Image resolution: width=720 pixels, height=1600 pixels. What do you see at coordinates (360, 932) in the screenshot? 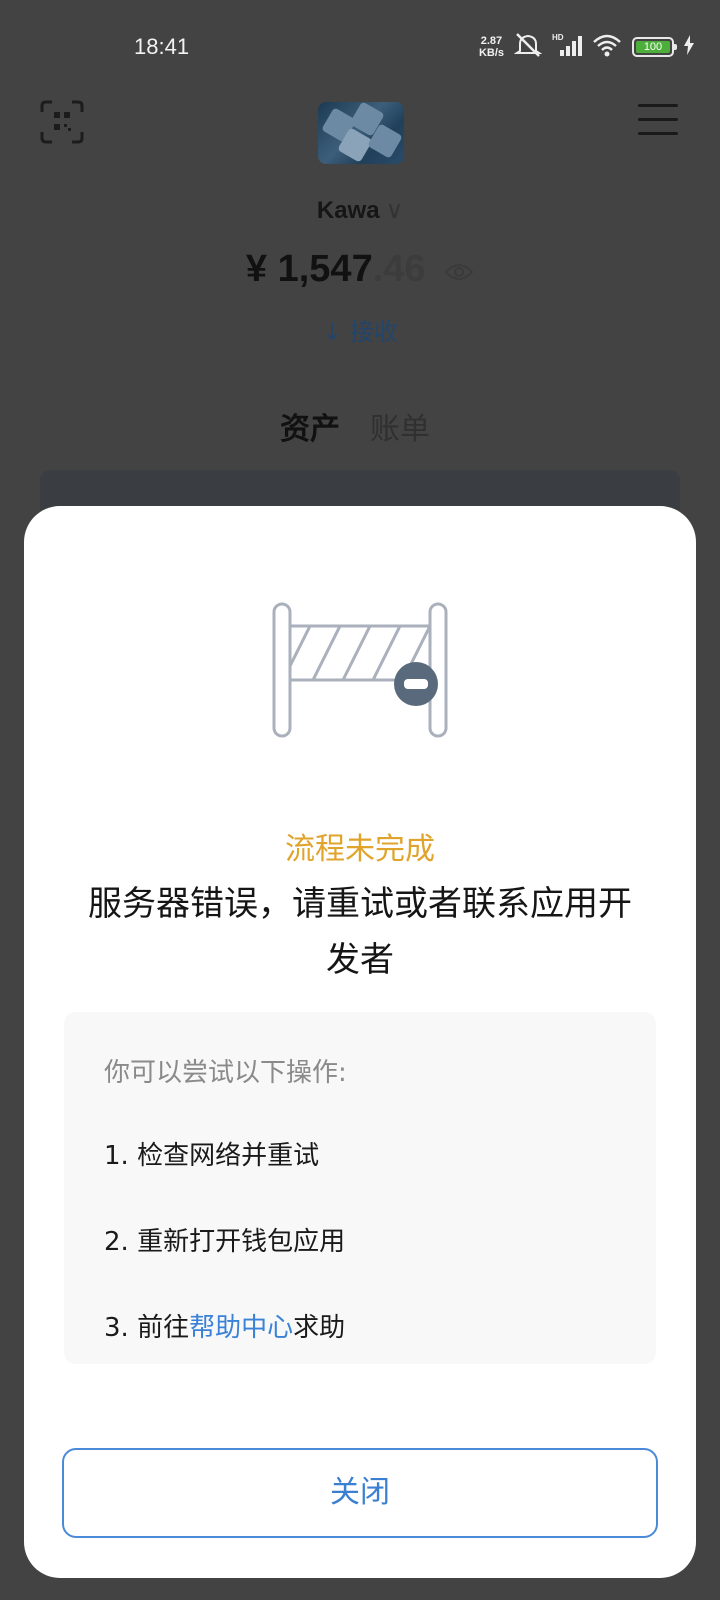
I see `dialog-message: 服务器错误，请重试或者联系应用开发者` at bounding box center [360, 932].